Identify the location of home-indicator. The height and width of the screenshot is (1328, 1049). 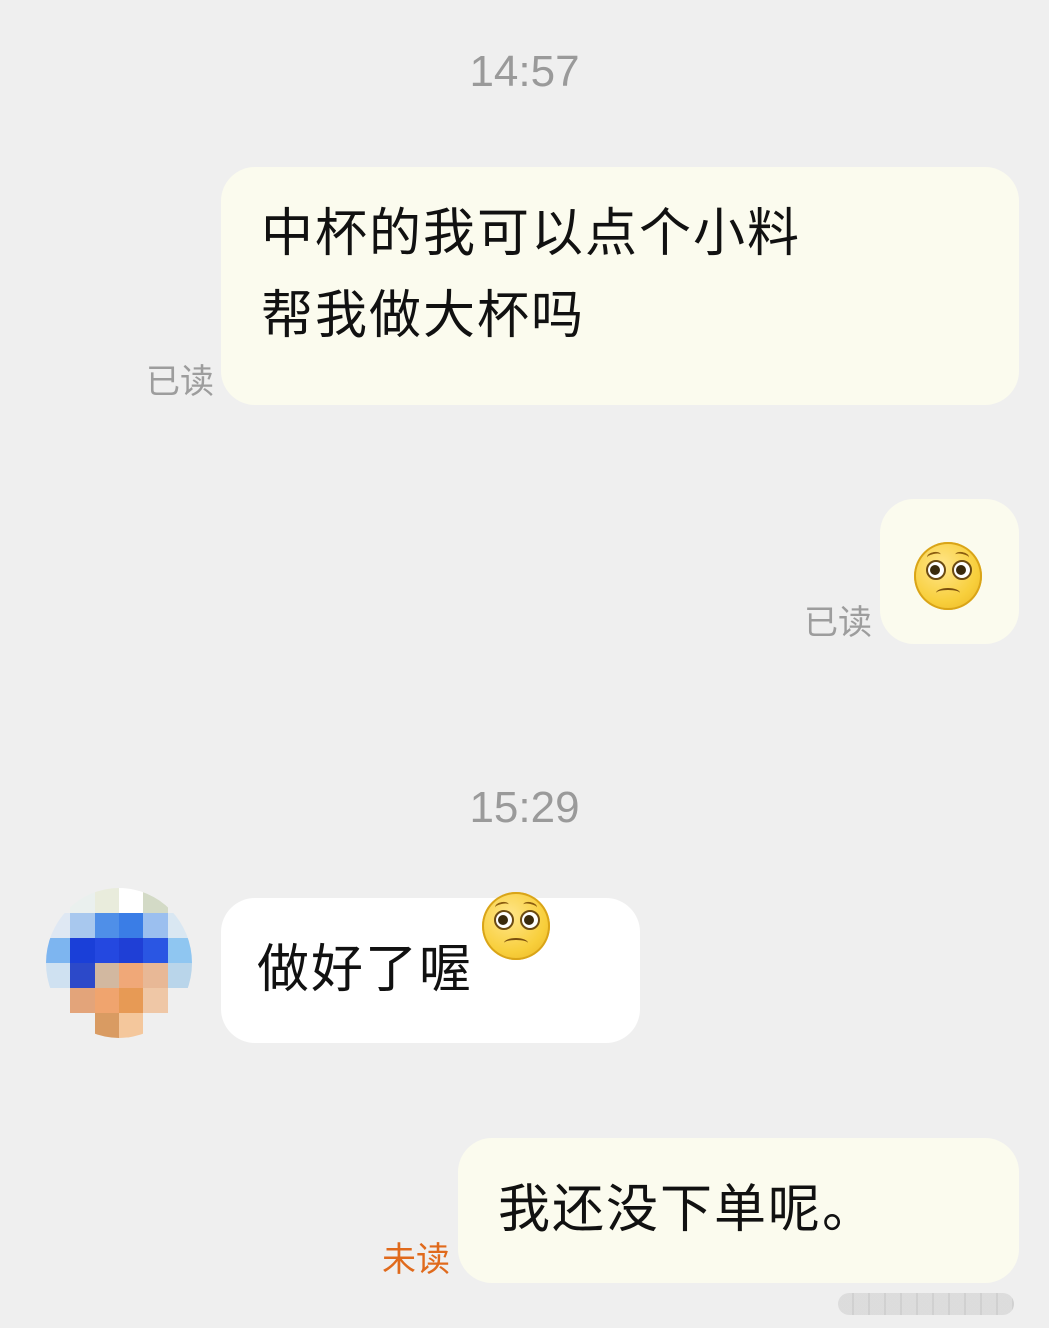
(926, 1304).